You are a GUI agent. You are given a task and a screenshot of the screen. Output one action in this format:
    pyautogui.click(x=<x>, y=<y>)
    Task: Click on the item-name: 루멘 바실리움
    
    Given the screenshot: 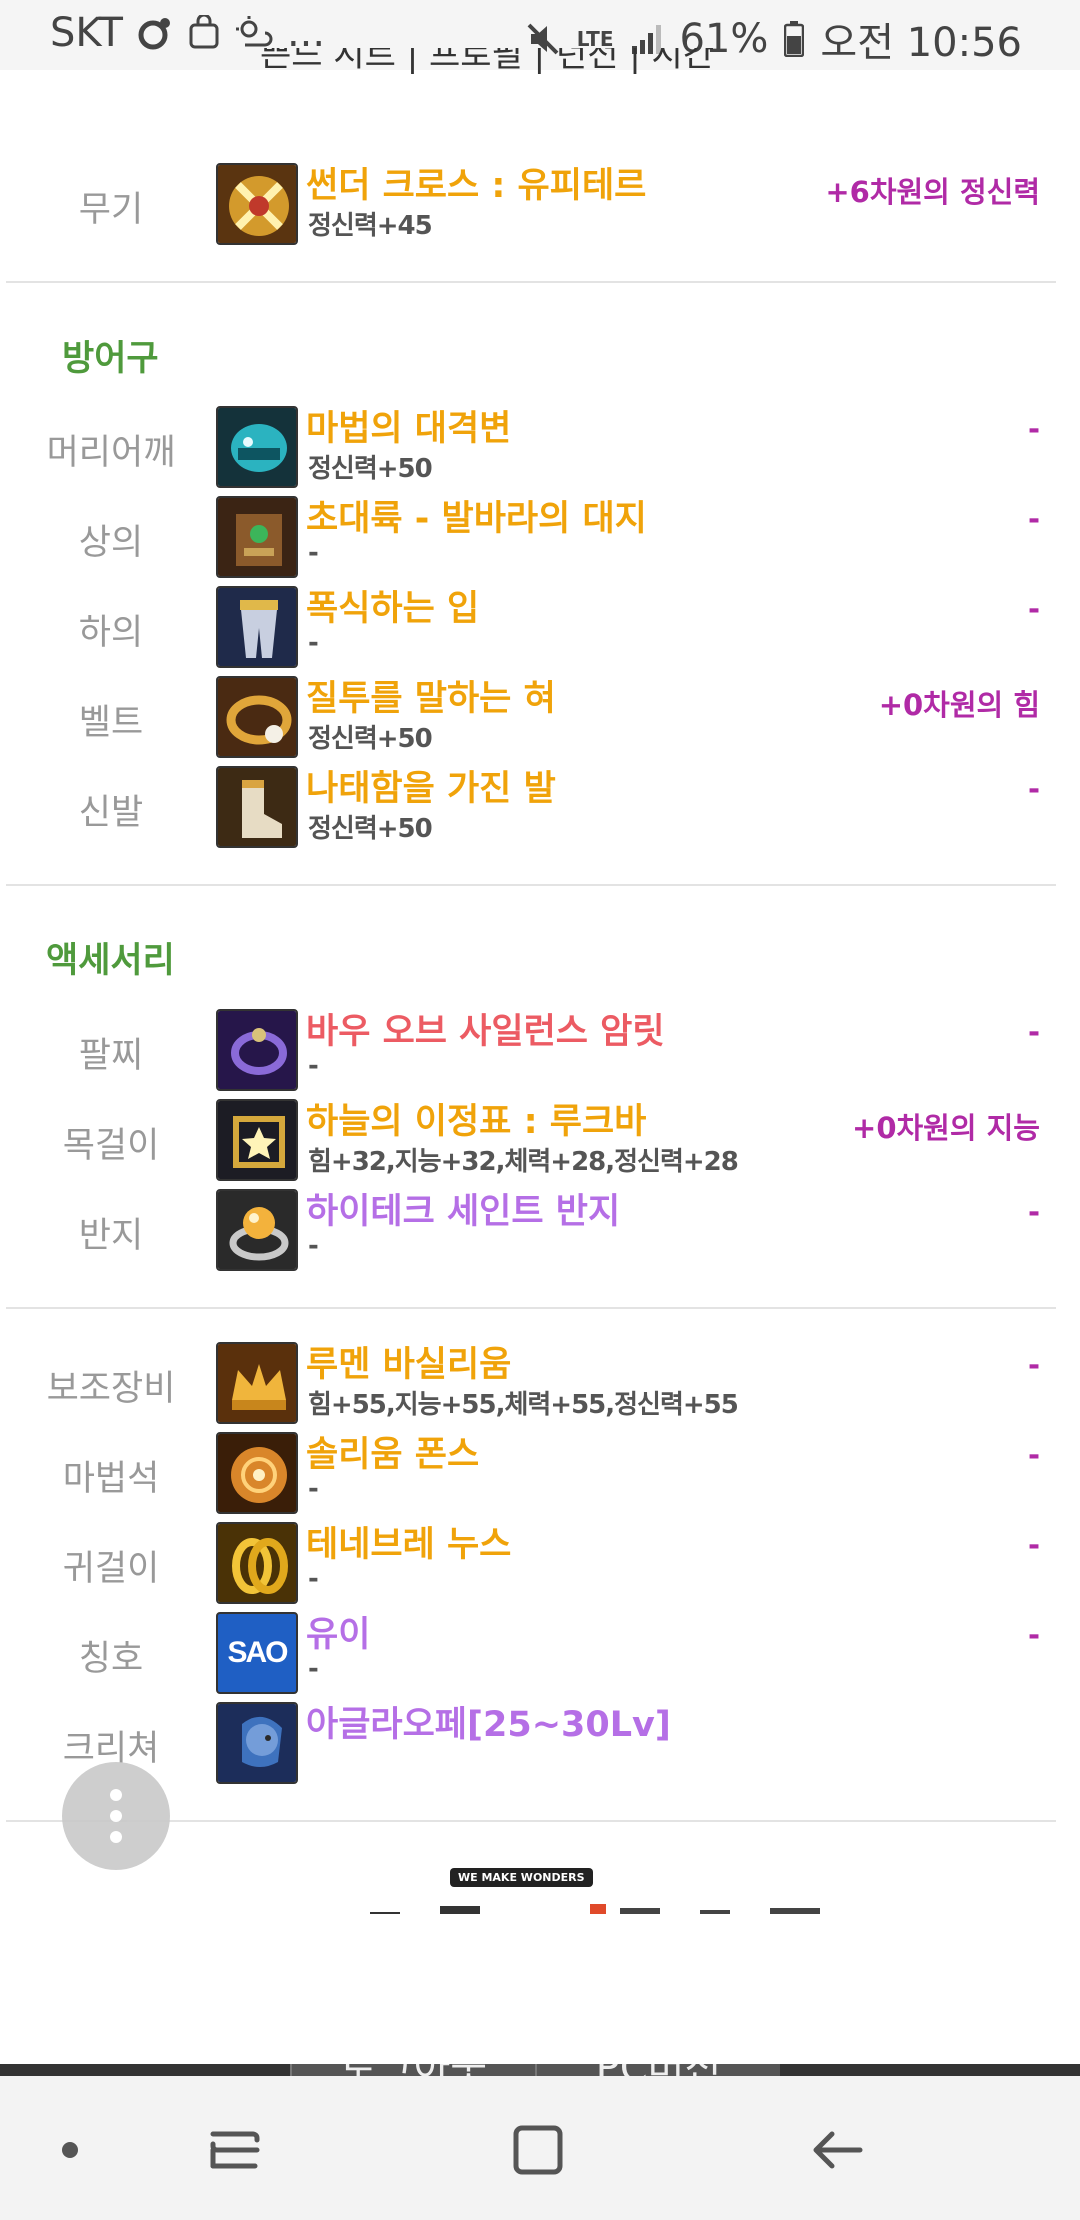 What is the action you would take?
    pyautogui.click(x=408, y=1361)
    